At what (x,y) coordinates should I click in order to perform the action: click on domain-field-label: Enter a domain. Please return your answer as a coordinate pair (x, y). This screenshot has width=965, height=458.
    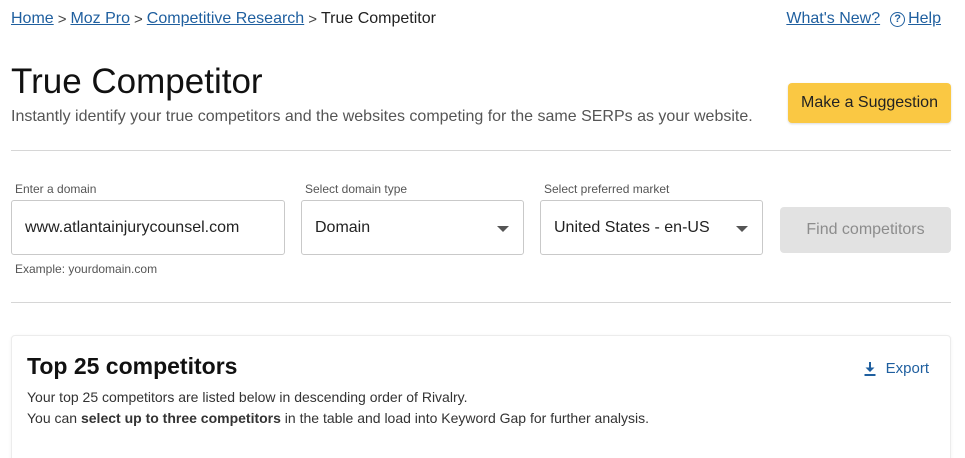
    Looking at the image, I should click on (56, 189).